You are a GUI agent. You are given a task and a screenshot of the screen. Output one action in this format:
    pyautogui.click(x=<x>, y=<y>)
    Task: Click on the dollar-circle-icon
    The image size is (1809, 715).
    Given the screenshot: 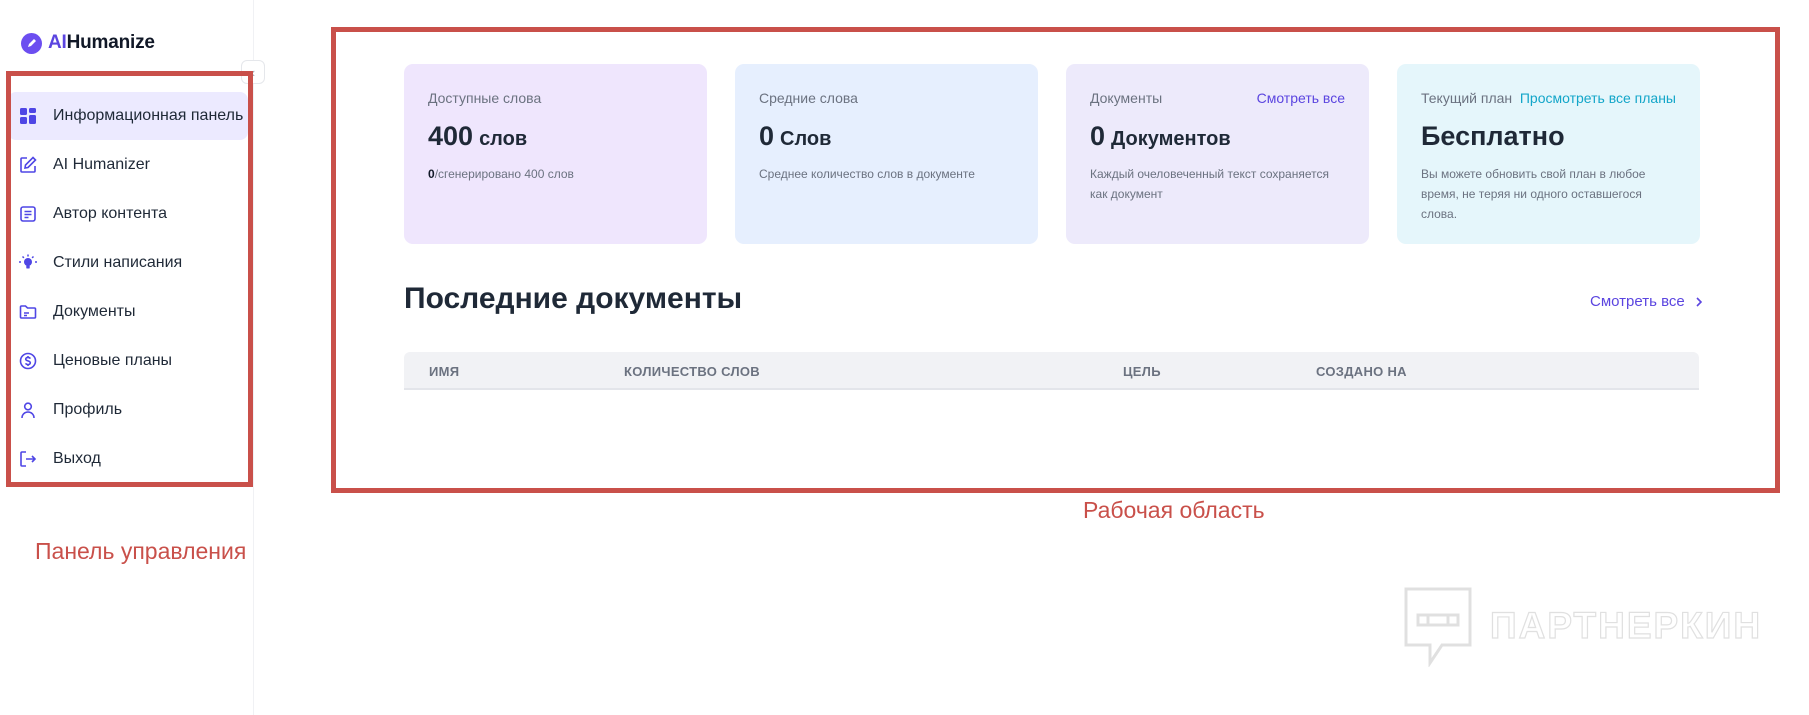 What is the action you would take?
    pyautogui.click(x=28, y=361)
    